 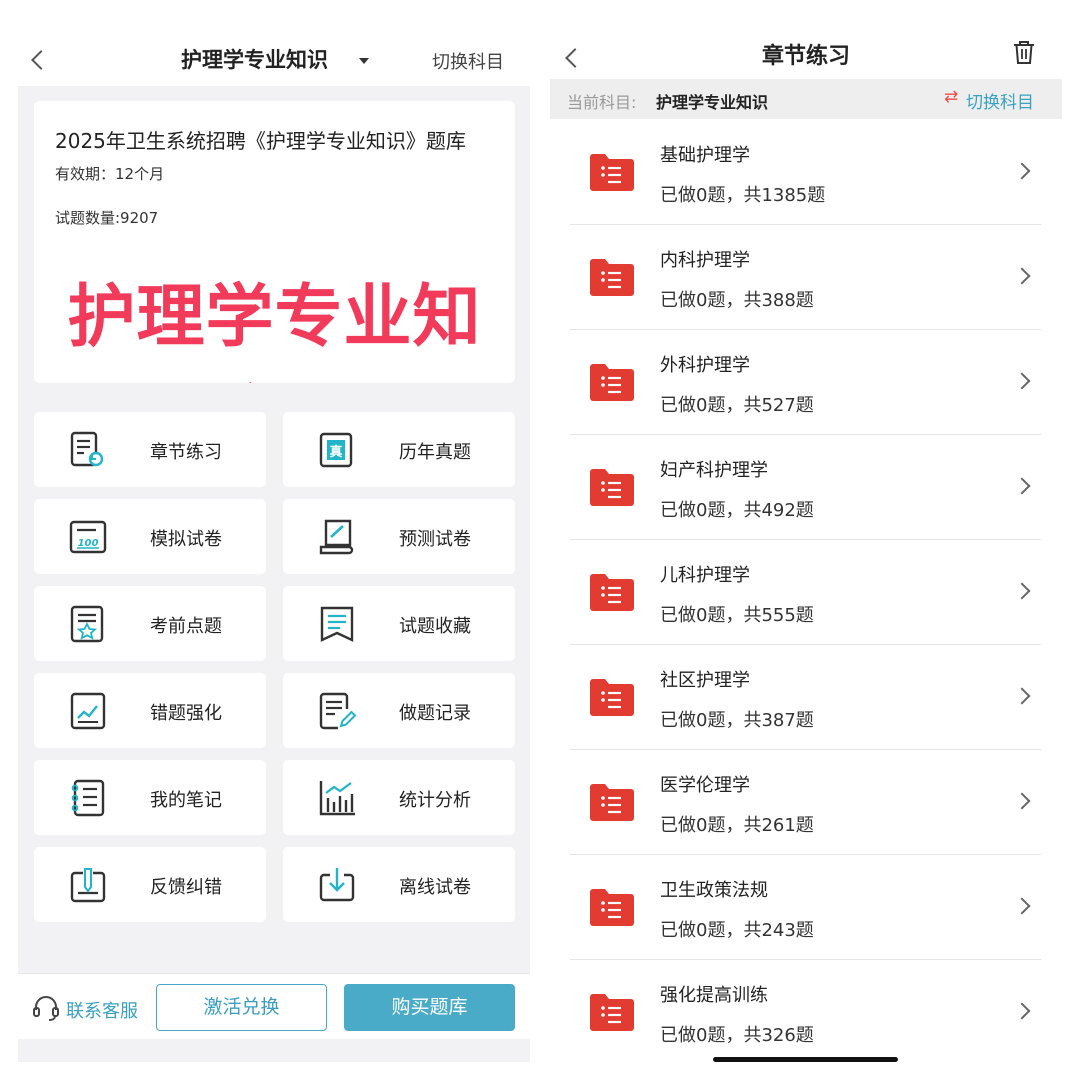 What do you see at coordinates (87, 449) in the screenshot?
I see `chapter-practice-icon` at bounding box center [87, 449].